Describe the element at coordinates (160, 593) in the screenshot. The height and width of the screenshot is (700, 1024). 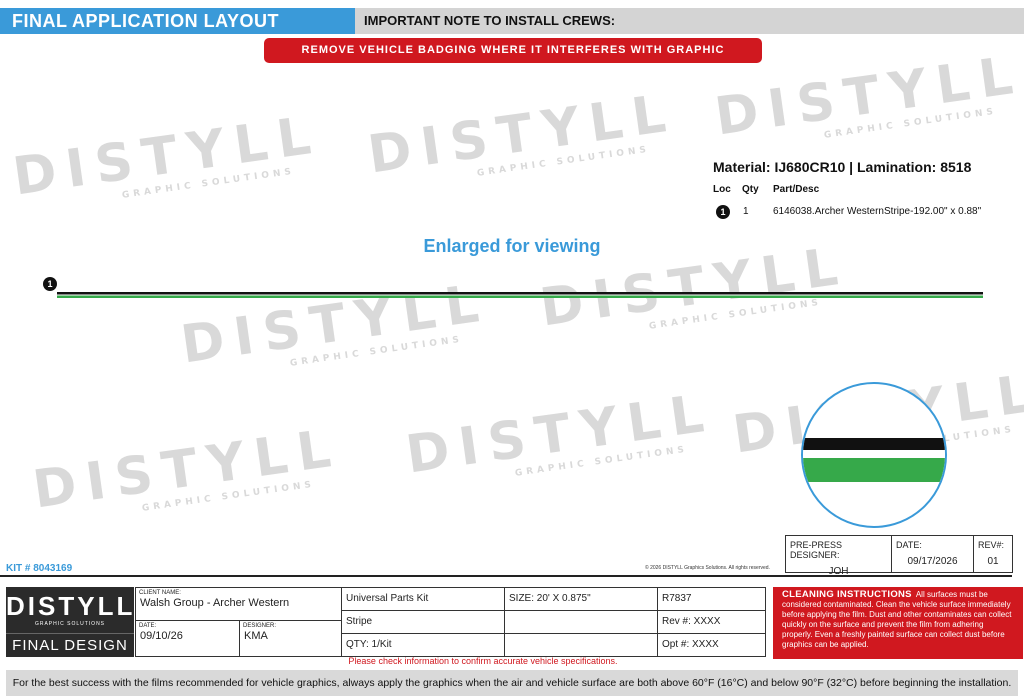
I see `client-label: CLIENT NAME:` at that location.